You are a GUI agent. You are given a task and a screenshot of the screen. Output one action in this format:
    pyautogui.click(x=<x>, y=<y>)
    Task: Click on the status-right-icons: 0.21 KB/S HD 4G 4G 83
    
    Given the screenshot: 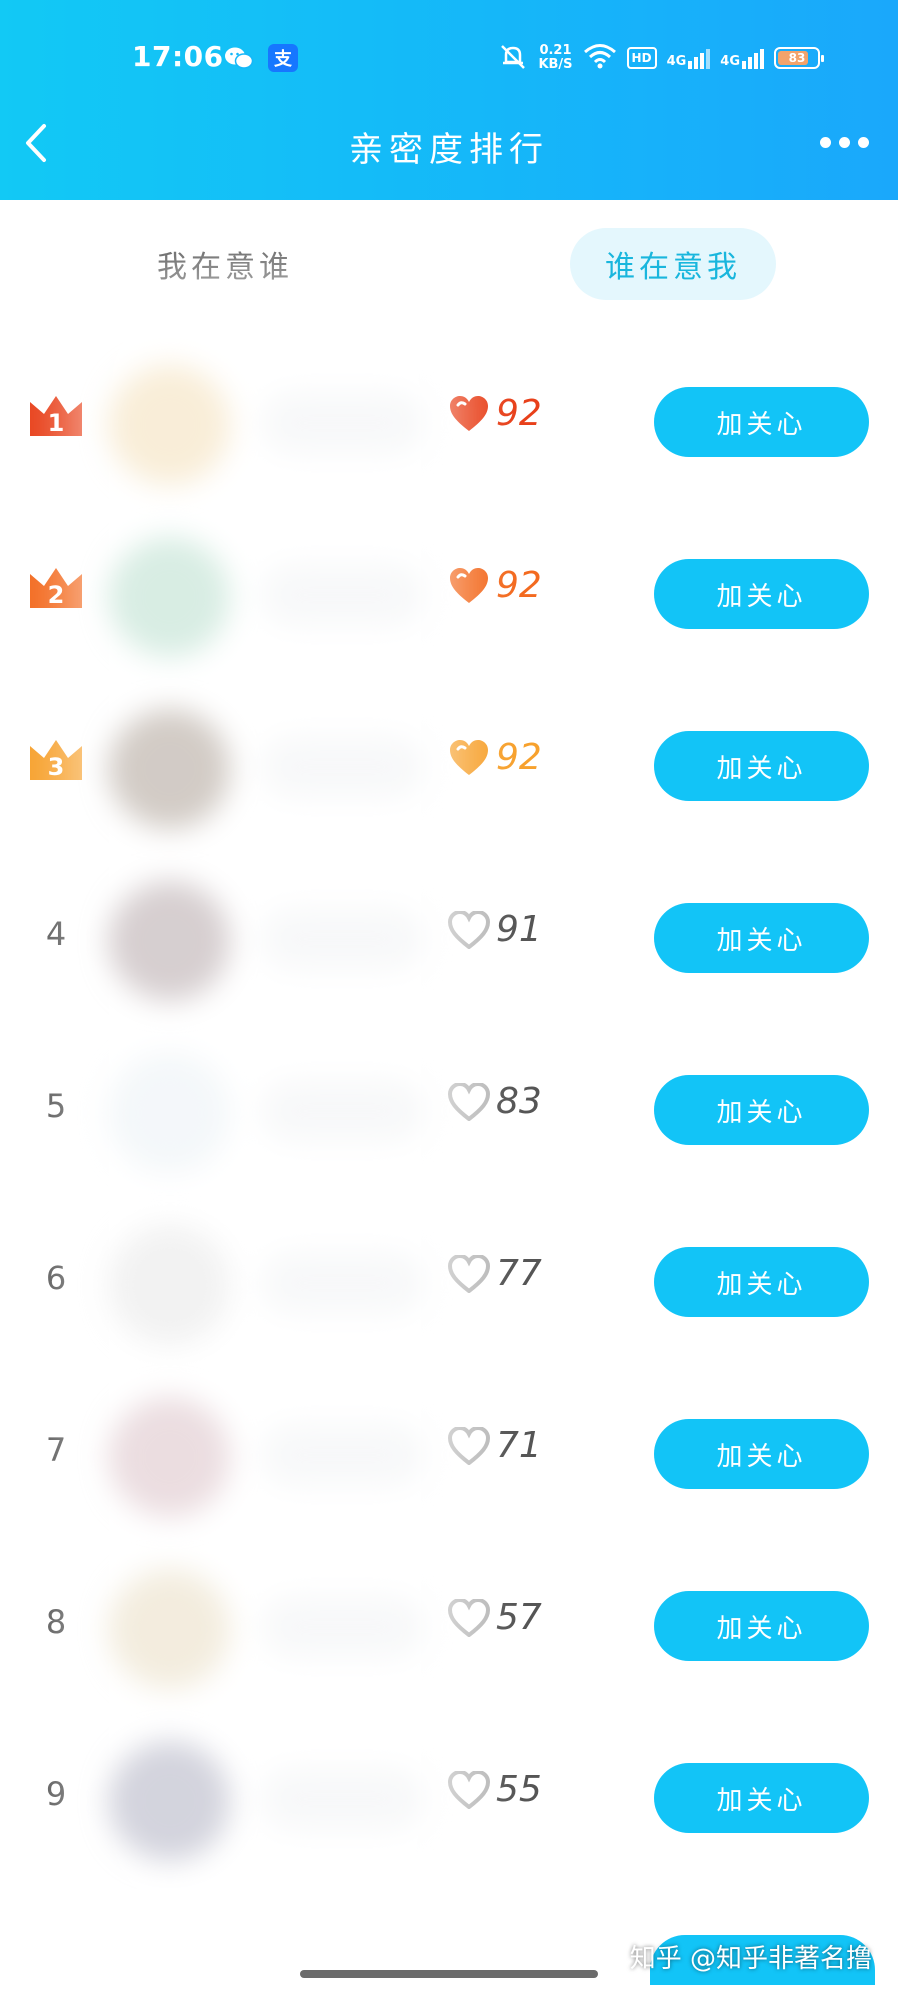 What is the action you would take?
    pyautogui.click(x=661, y=58)
    